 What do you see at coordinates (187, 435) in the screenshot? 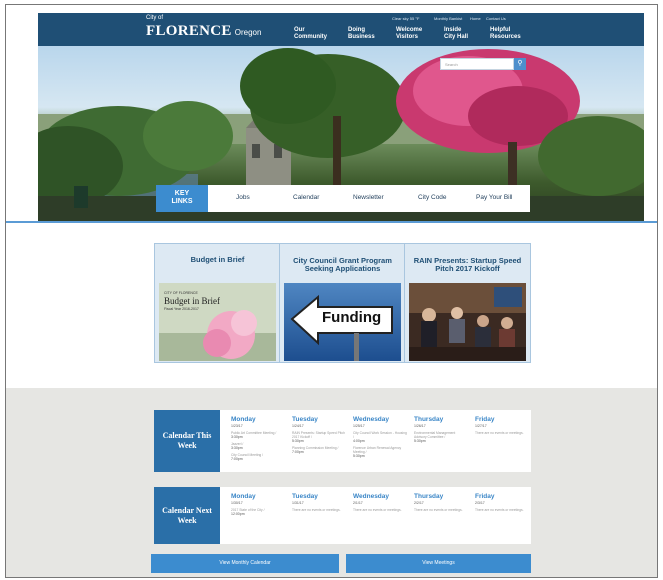
I see `calendar-label-line1: Calendar This` at bounding box center [187, 435].